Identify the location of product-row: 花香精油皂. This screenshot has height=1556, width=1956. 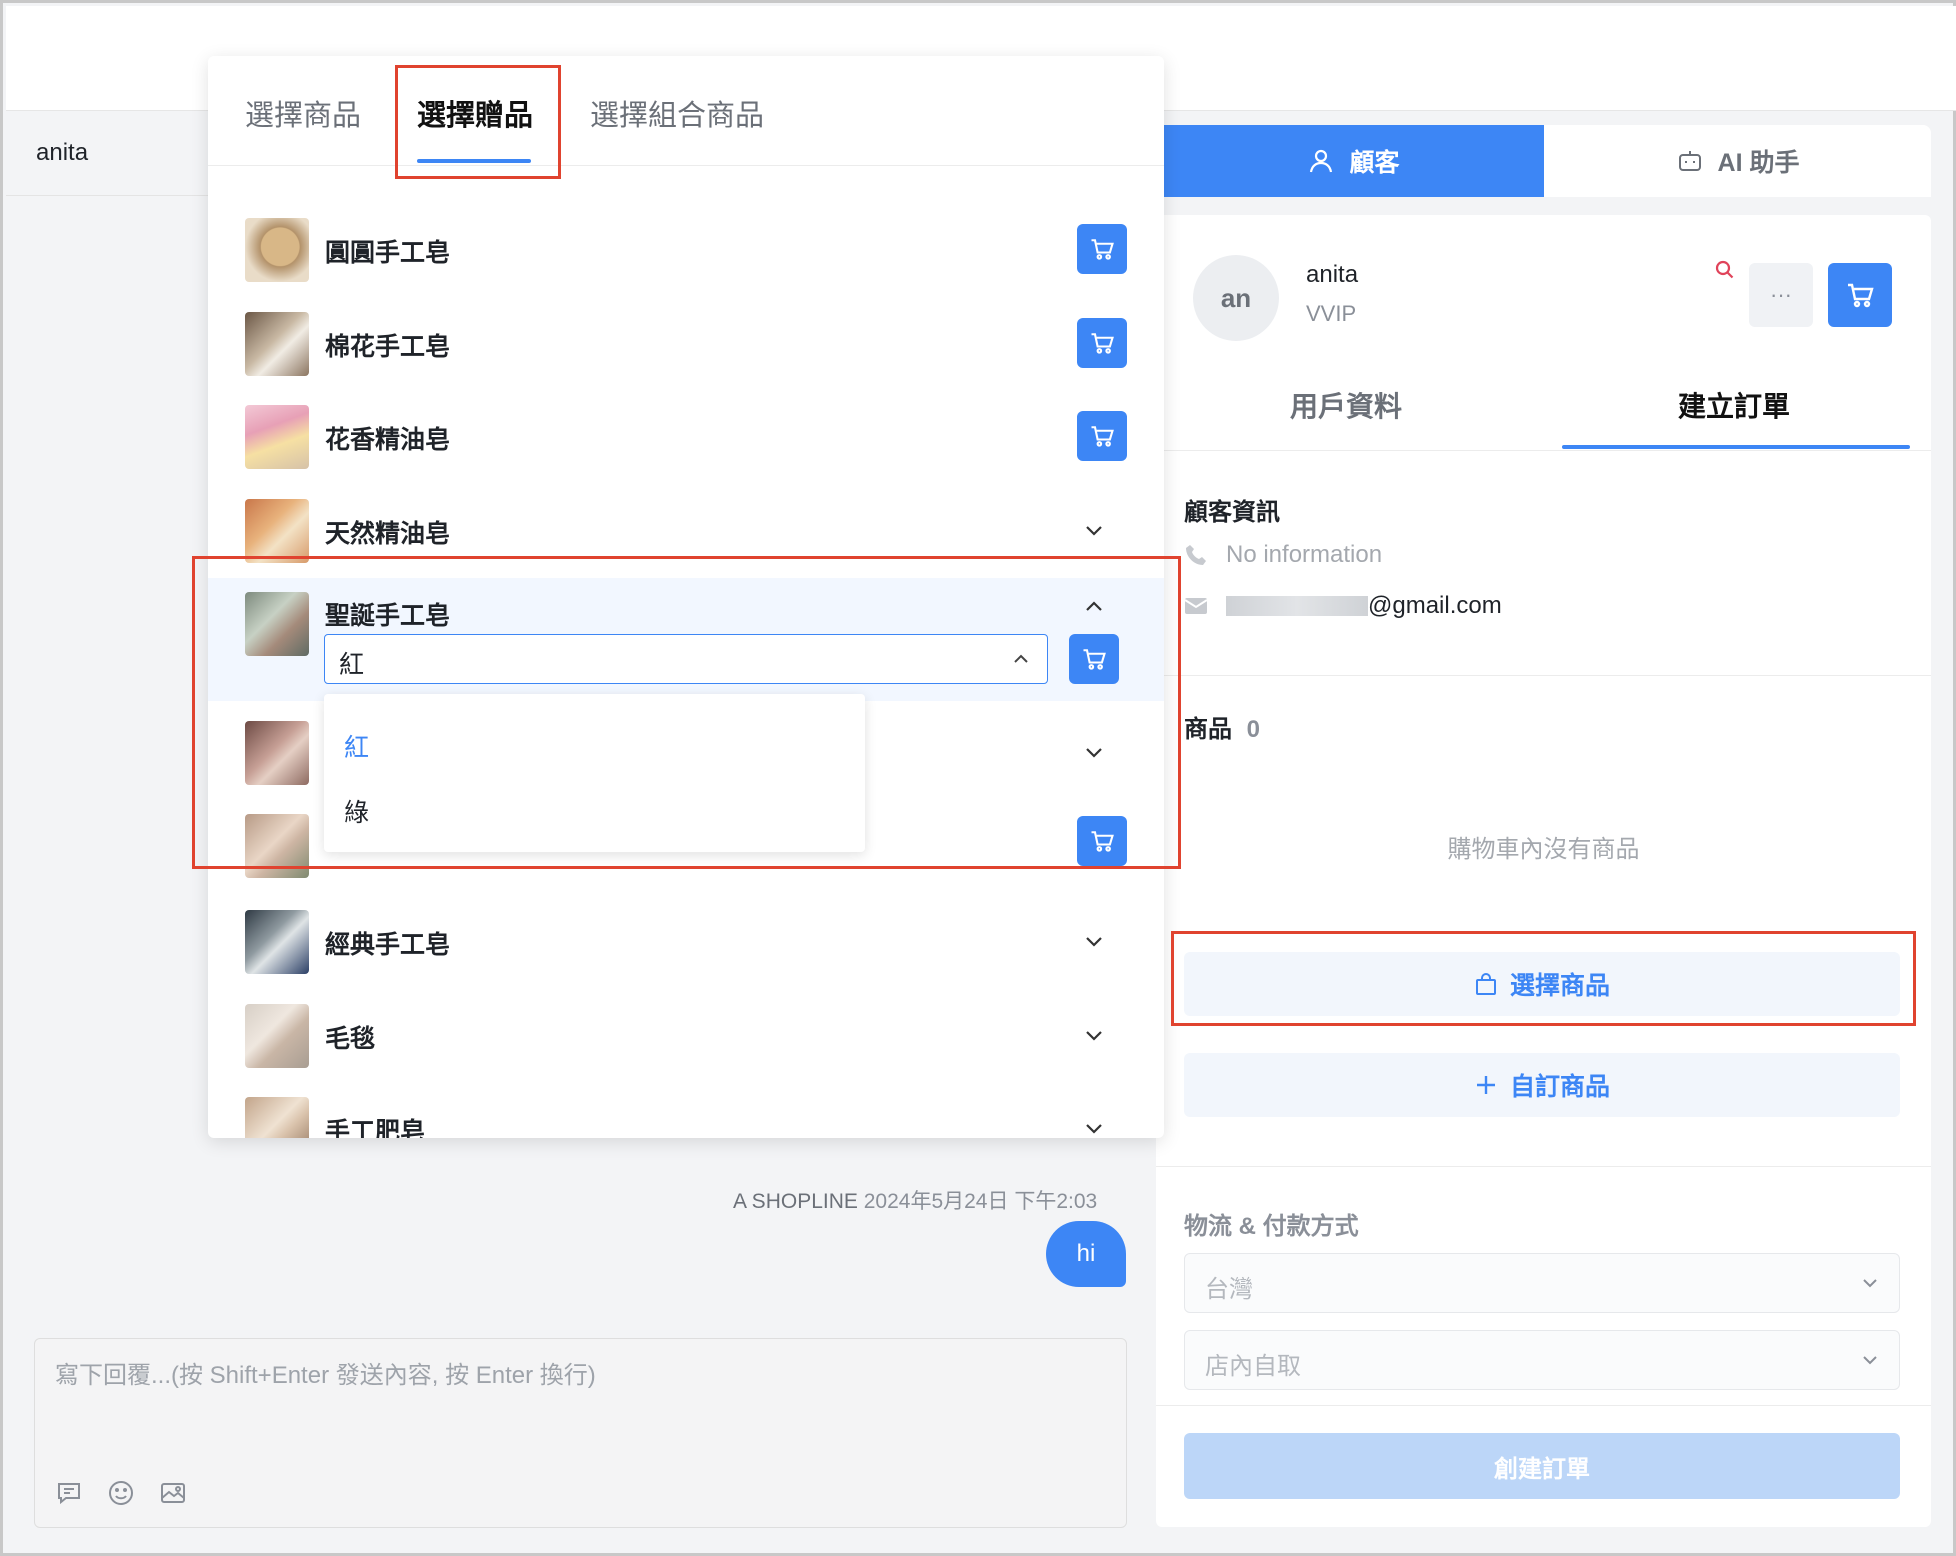
(686, 436).